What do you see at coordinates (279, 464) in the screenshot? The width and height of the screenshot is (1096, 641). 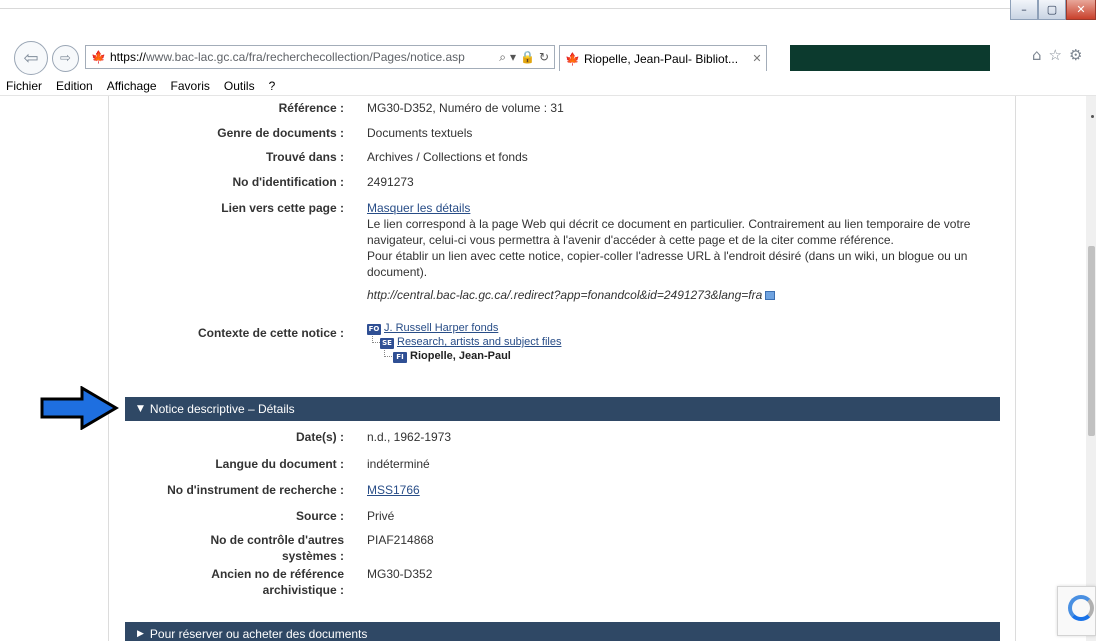 I see `field-label: Langue du document :` at bounding box center [279, 464].